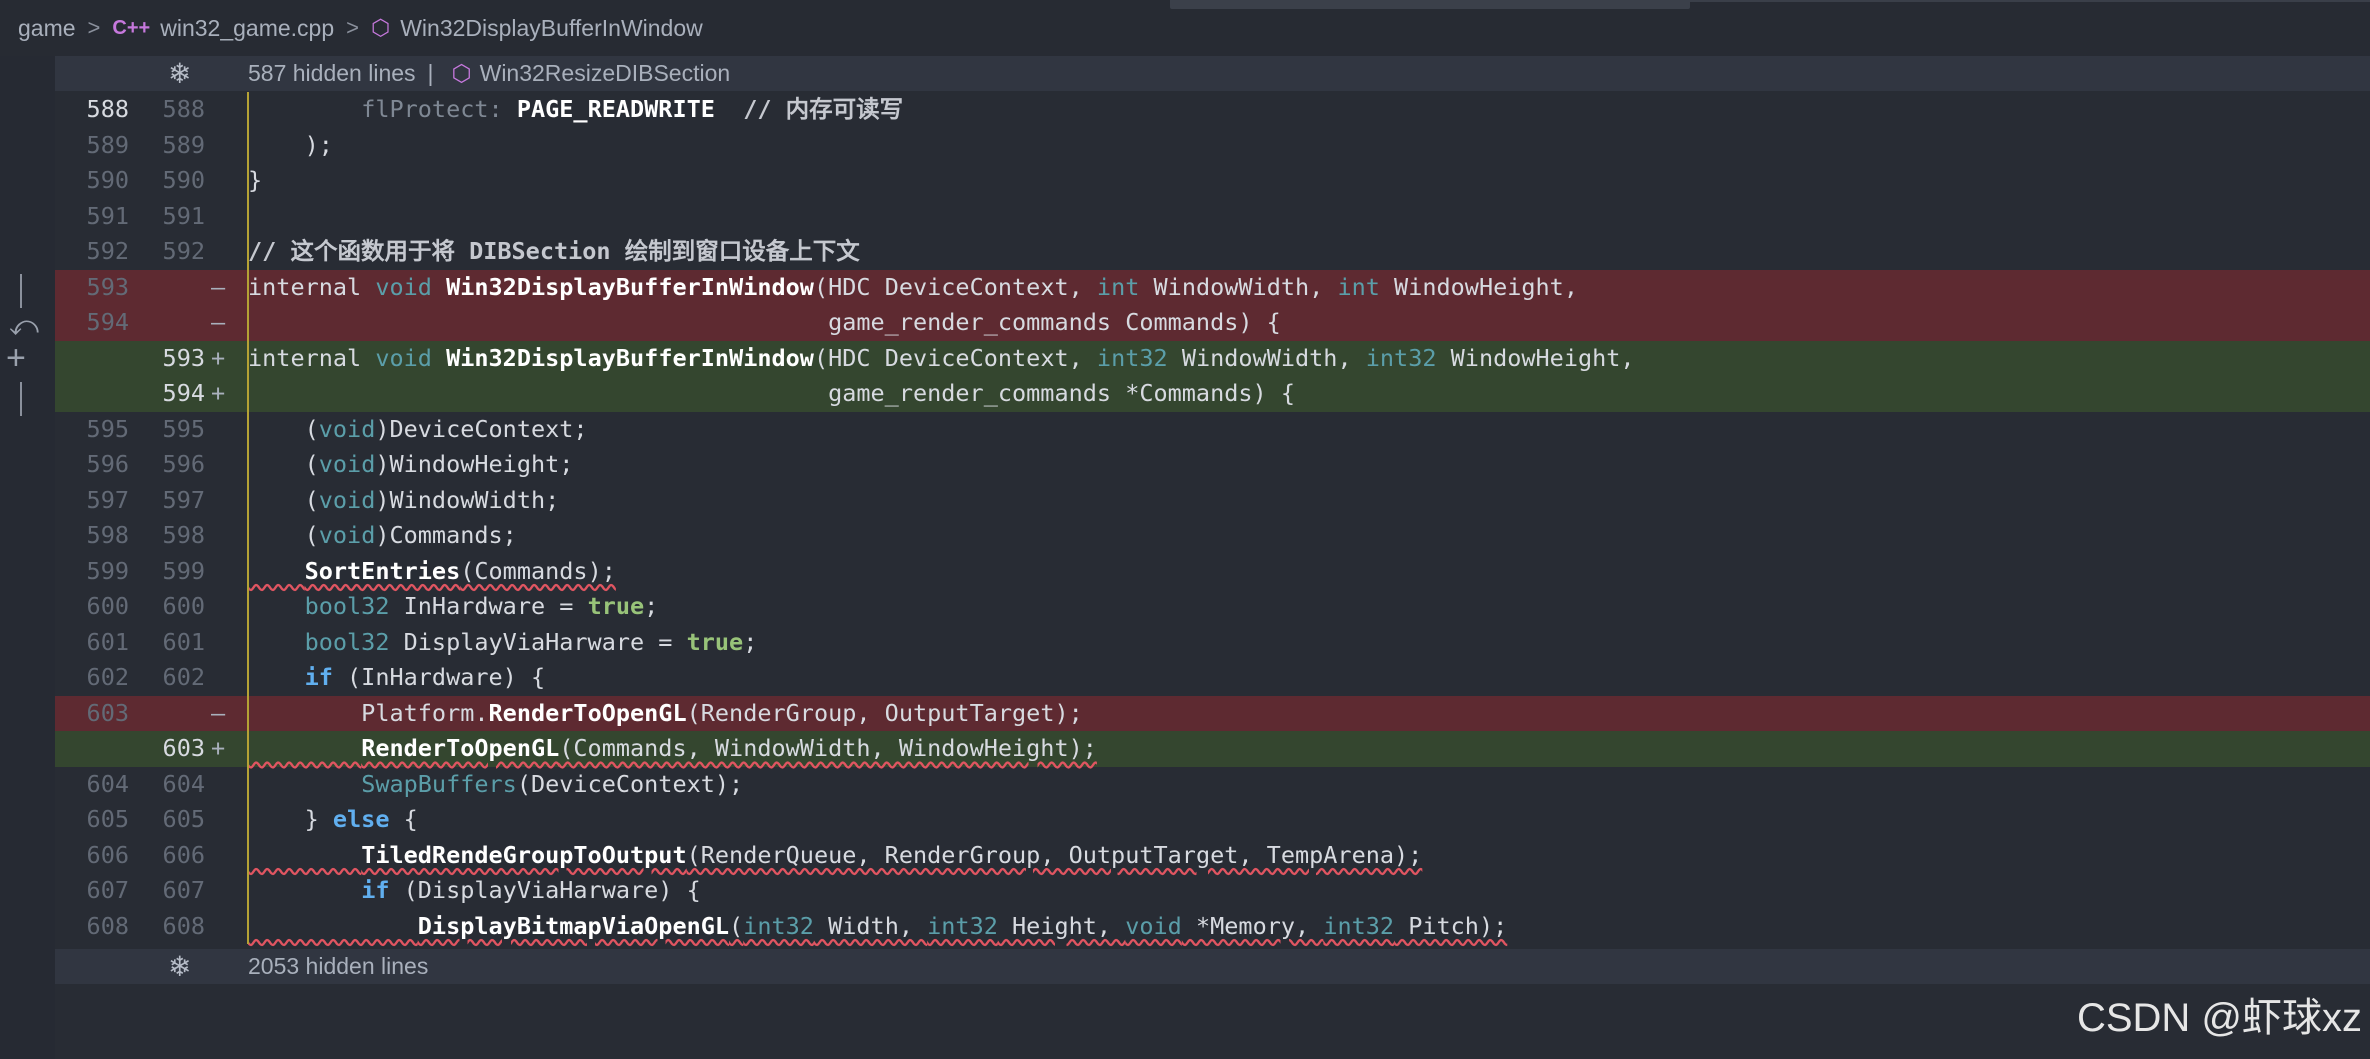 This screenshot has width=2370, height=1059. Describe the element at coordinates (575, 110) in the screenshot. I see `code-text: flProtect: PAGE_READWRITE // 内存可读写` at that location.